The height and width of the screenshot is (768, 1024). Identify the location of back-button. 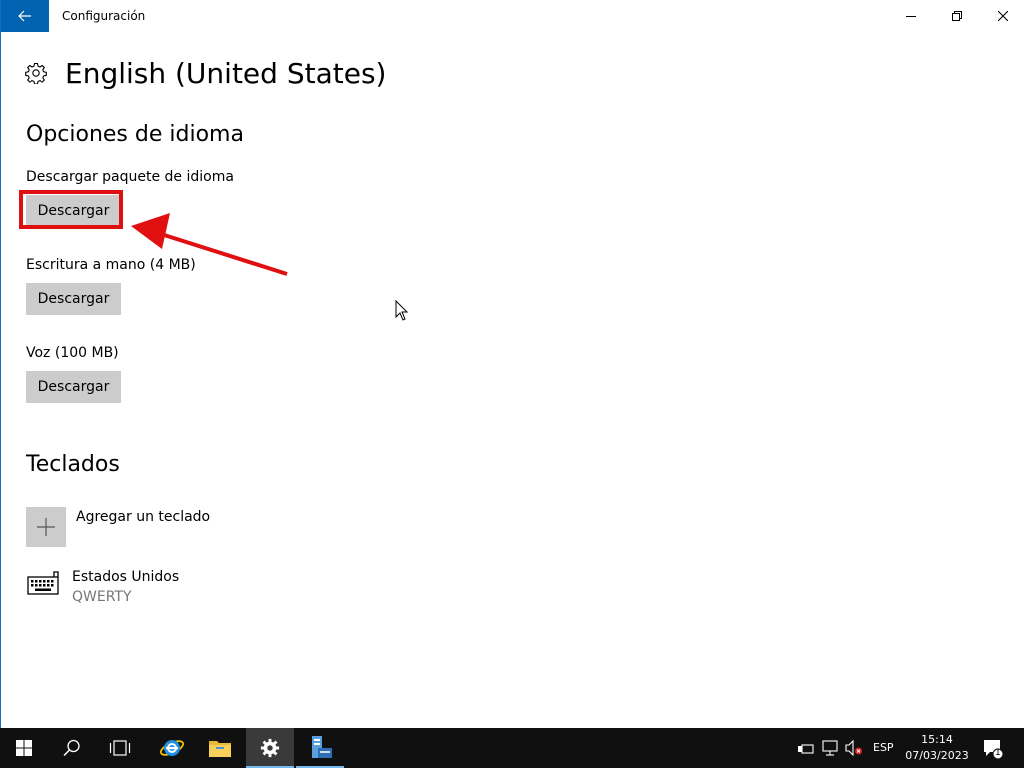
(25, 16).